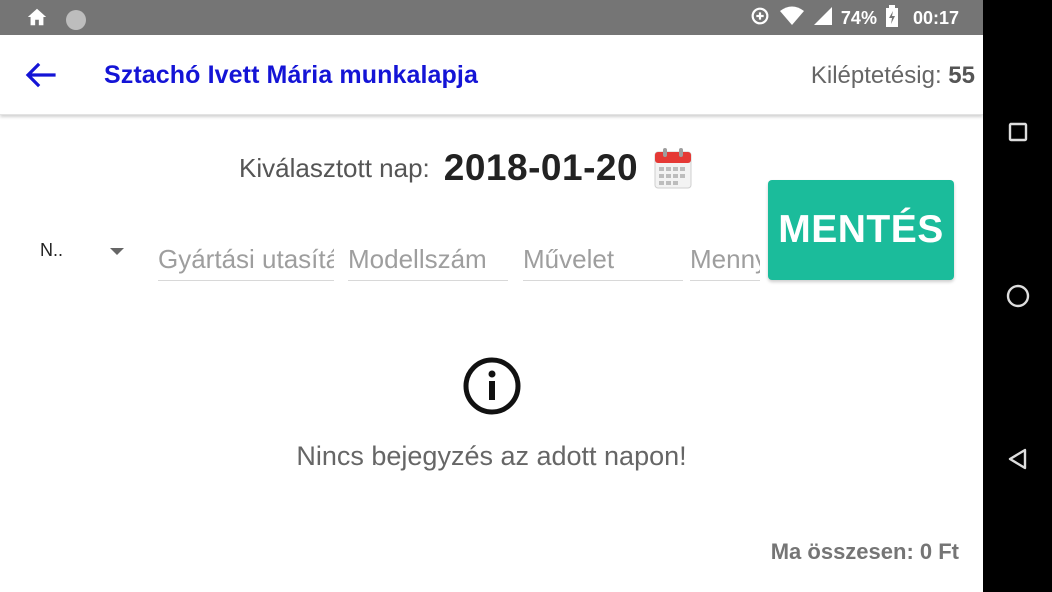 This screenshot has width=1052, height=592. I want to click on data-saver-icon, so click(760, 18).